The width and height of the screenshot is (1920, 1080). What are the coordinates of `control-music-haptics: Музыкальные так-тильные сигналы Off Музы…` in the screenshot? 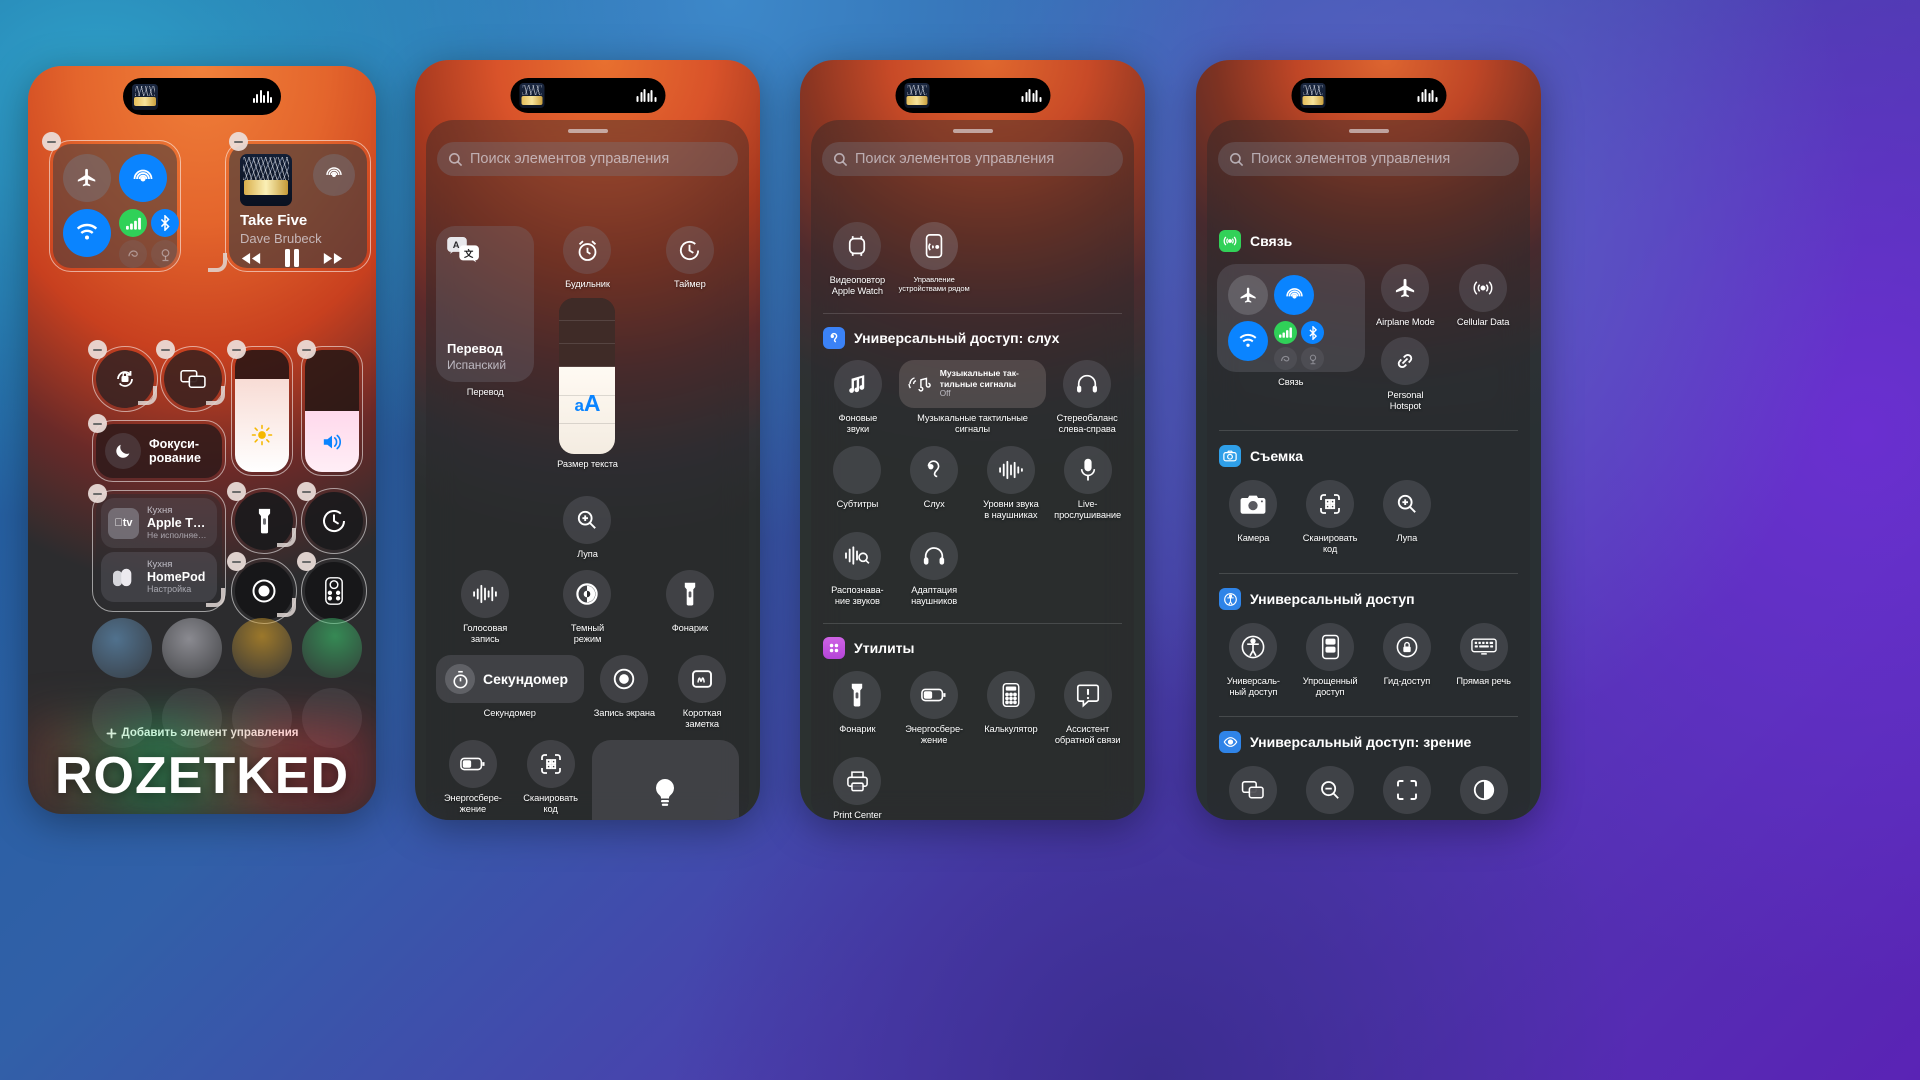 It's located at (972, 397).